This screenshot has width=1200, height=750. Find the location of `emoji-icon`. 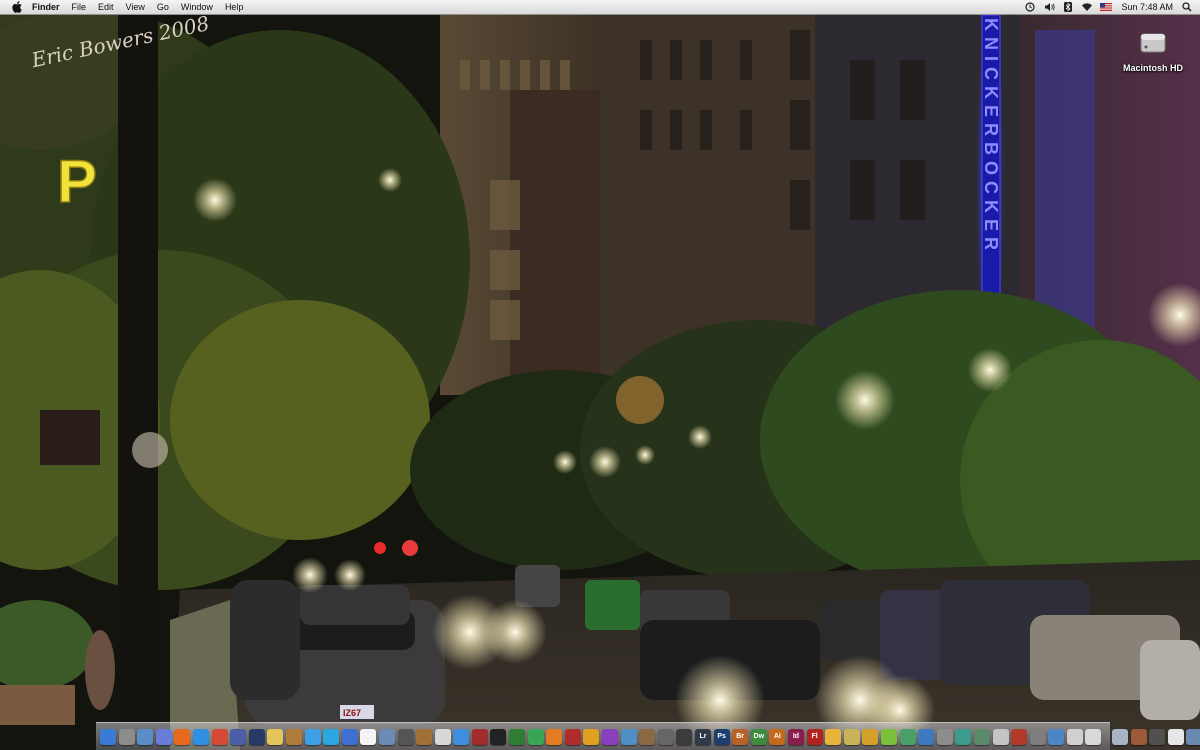

emoji-icon is located at coordinates (833, 736).